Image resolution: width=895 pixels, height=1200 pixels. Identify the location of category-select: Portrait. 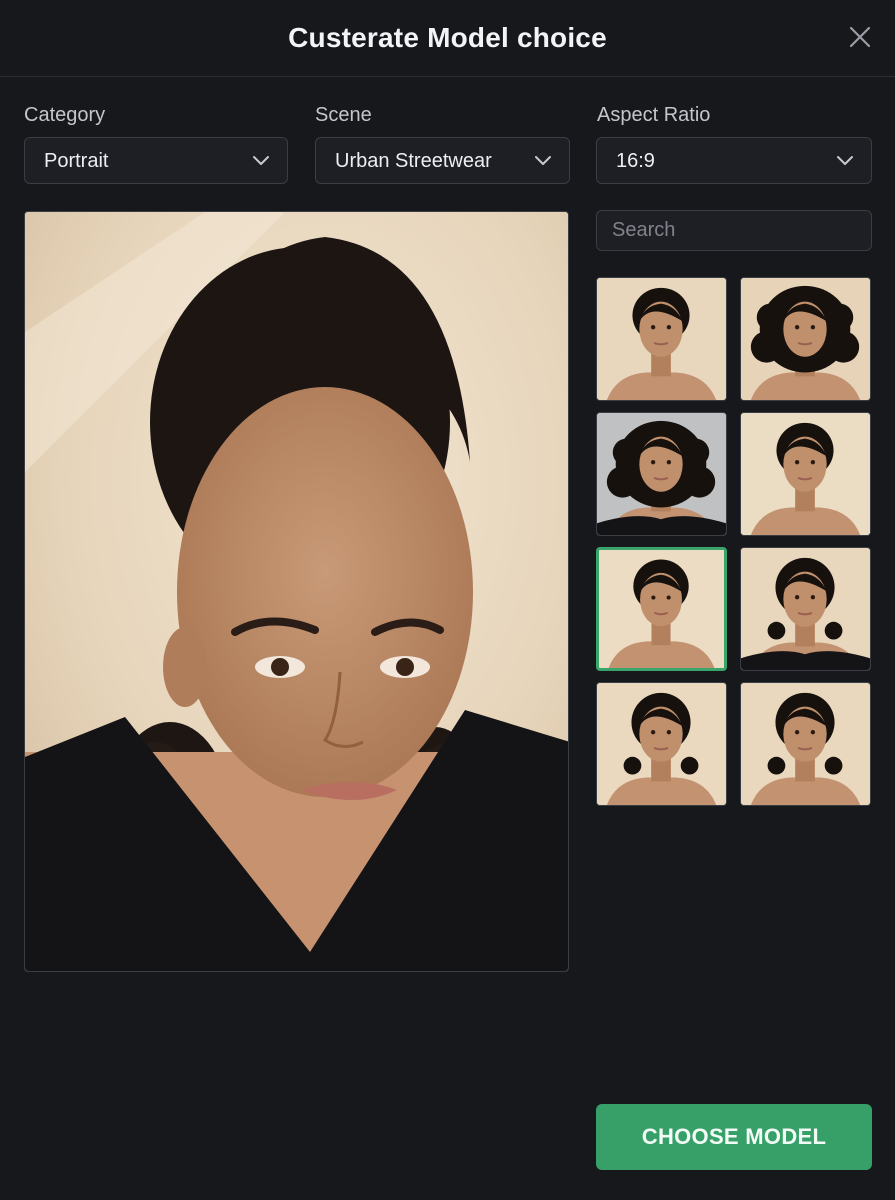
(156, 160).